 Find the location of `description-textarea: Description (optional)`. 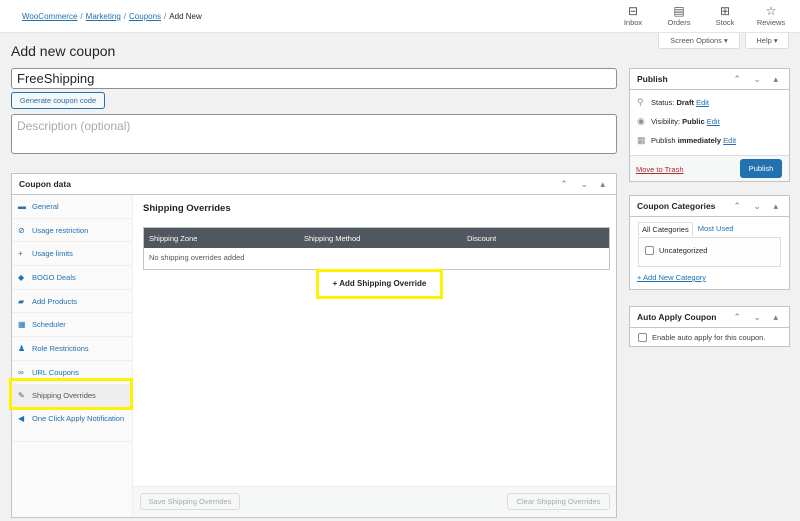

description-textarea: Description (optional) is located at coordinates (314, 134).